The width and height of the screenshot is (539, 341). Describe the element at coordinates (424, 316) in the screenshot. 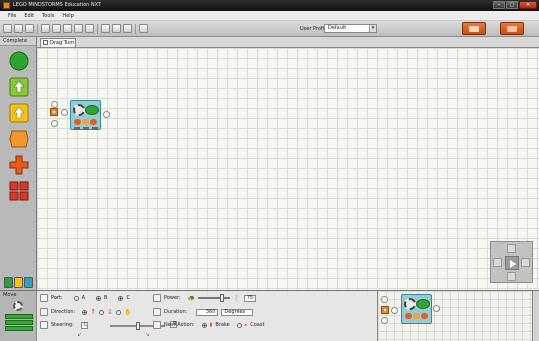

I see `power-icon` at that location.